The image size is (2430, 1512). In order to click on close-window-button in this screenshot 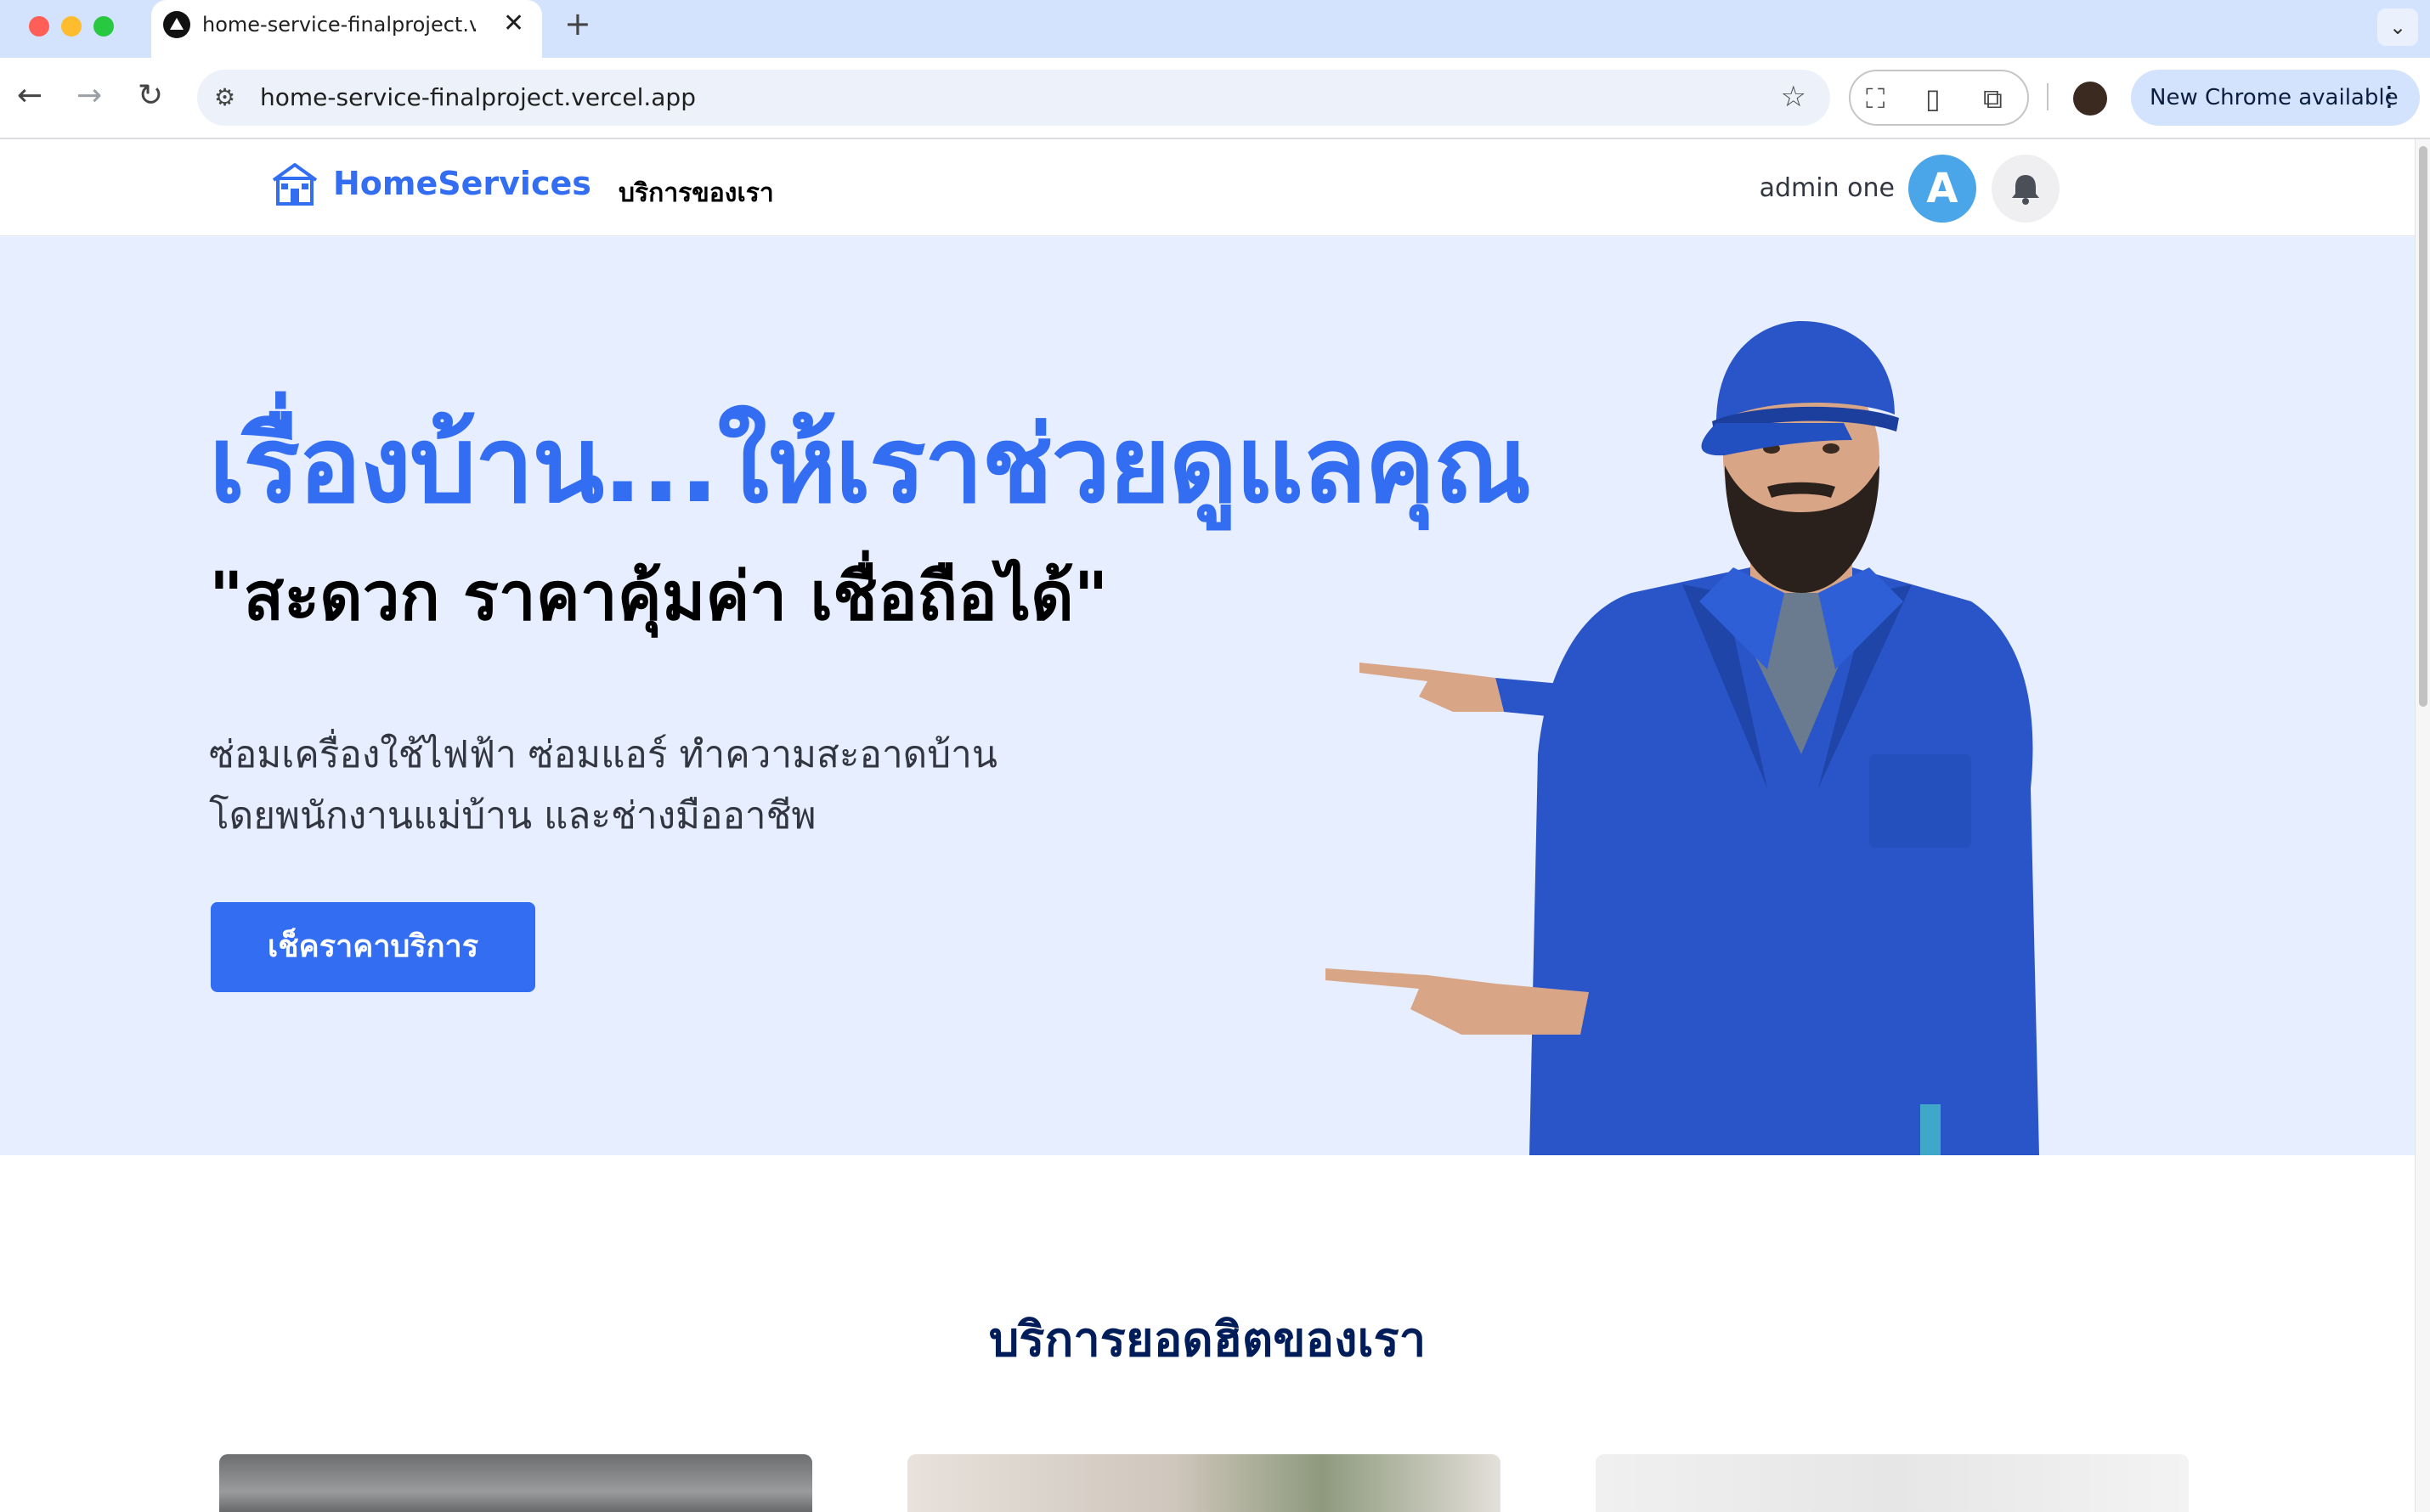, I will do `click(39, 26)`.